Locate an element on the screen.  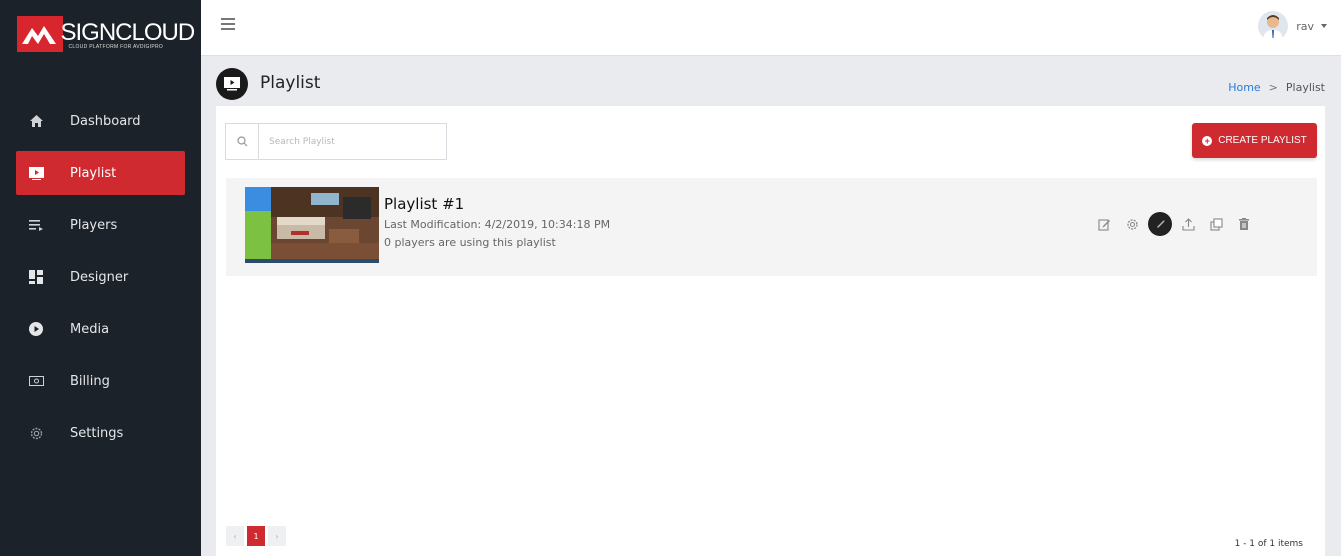
thumbnail-ticker-zone is located at coordinates (312, 261).